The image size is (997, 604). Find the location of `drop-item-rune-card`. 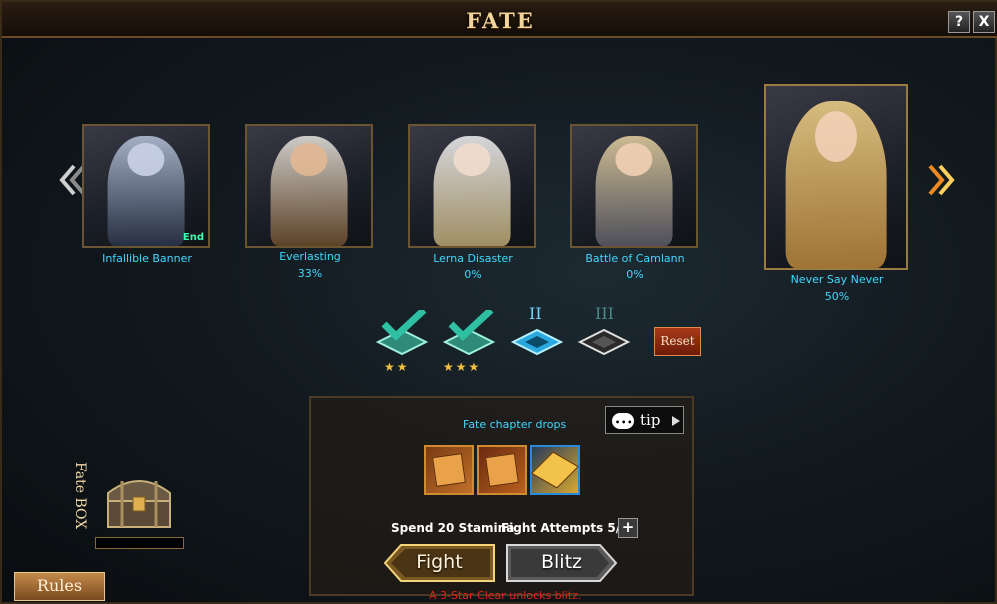

drop-item-rune-card is located at coordinates (449, 470).